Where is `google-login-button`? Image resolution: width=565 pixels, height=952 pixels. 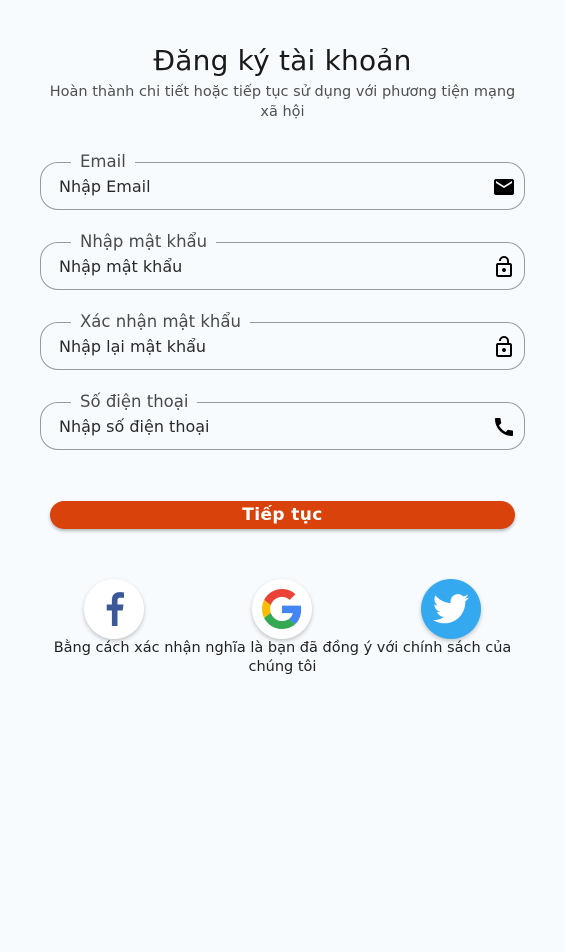 google-login-button is located at coordinates (282, 609).